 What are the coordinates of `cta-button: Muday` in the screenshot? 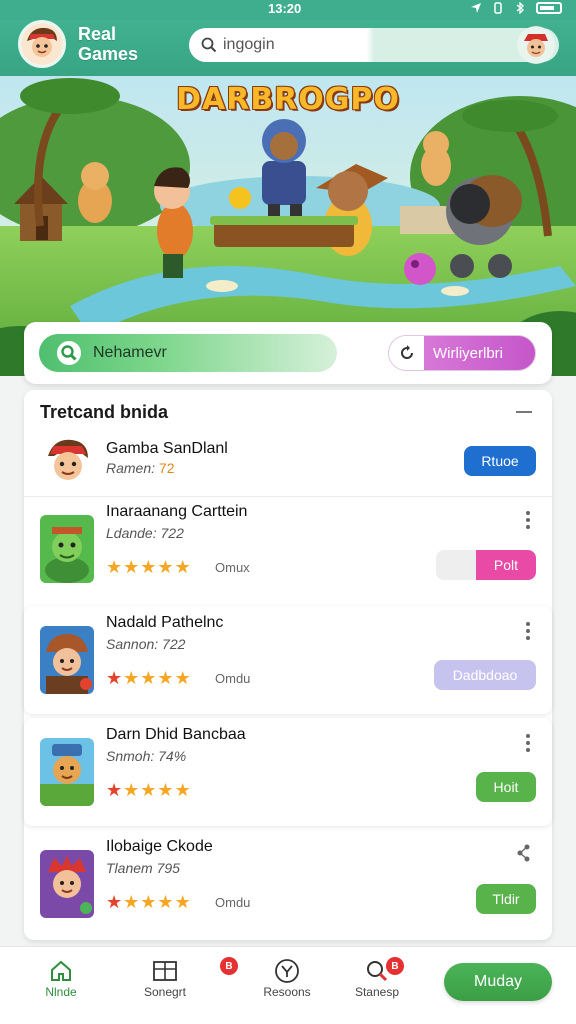 It's located at (498, 982).